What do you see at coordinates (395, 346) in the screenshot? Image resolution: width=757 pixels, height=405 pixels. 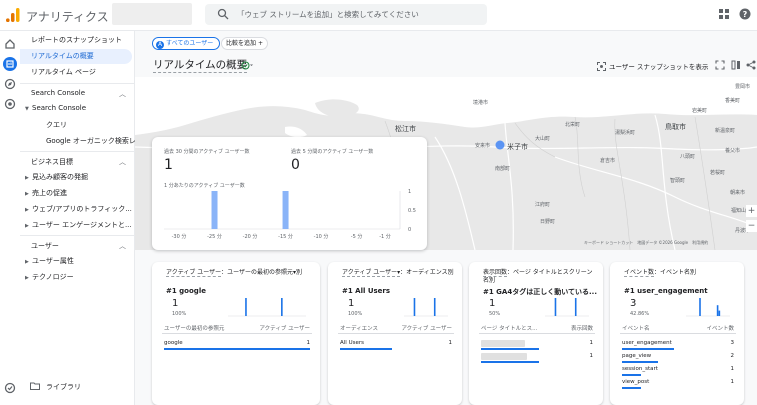 I see `table-row: All Users 1` at bounding box center [395, 346].